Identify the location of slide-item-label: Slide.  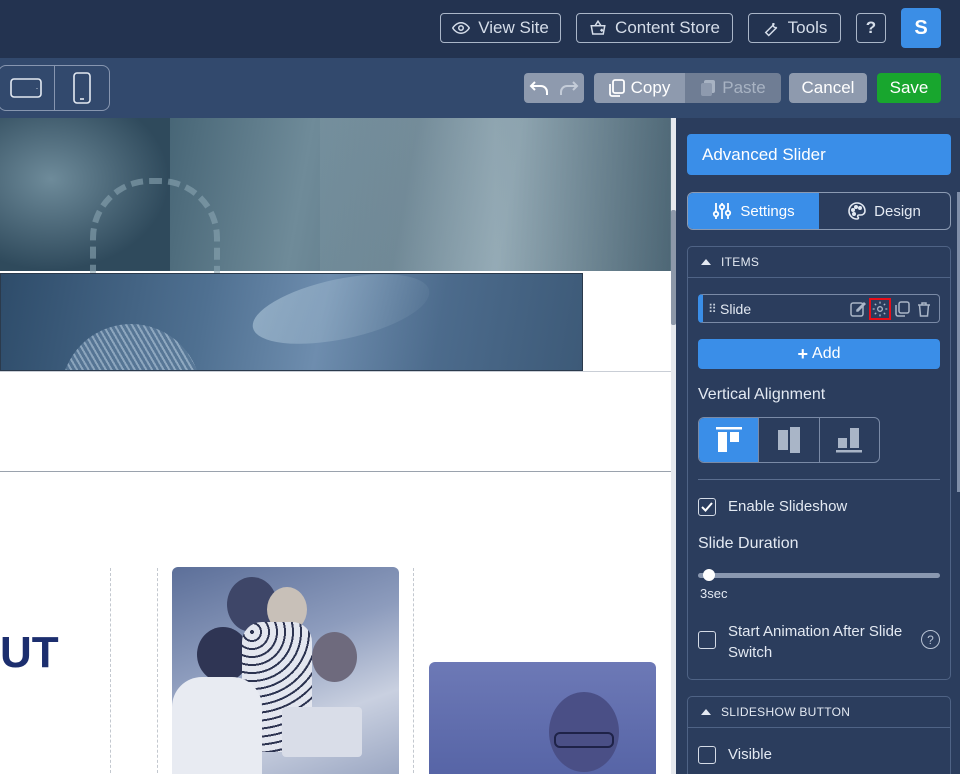
(736, 308).